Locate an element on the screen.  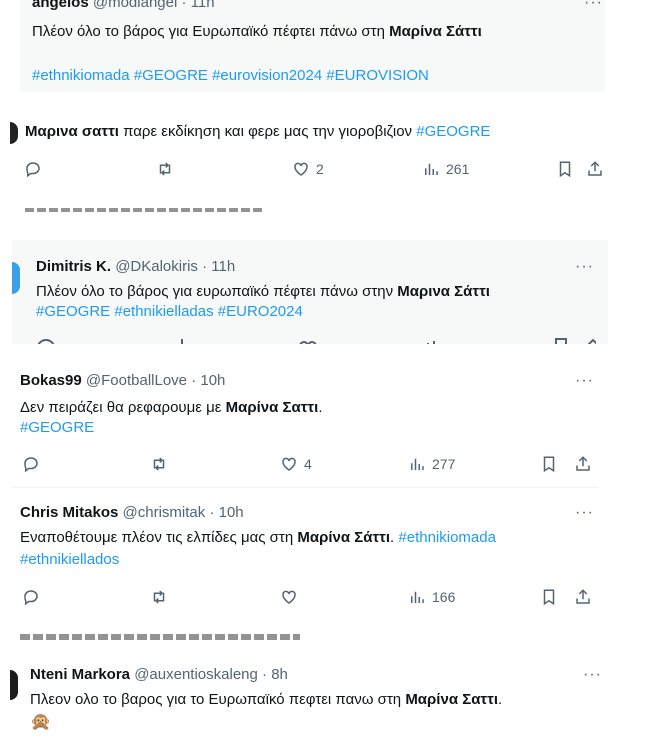
author-handle: @auxentioskaleng is located at coordinates (196, 674).